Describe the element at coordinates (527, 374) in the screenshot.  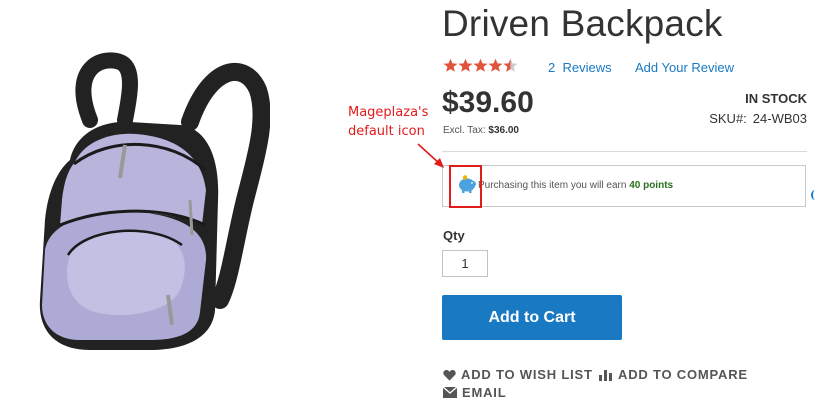
I see `wishlist-label: ADD TO WISH LIST` at that location.